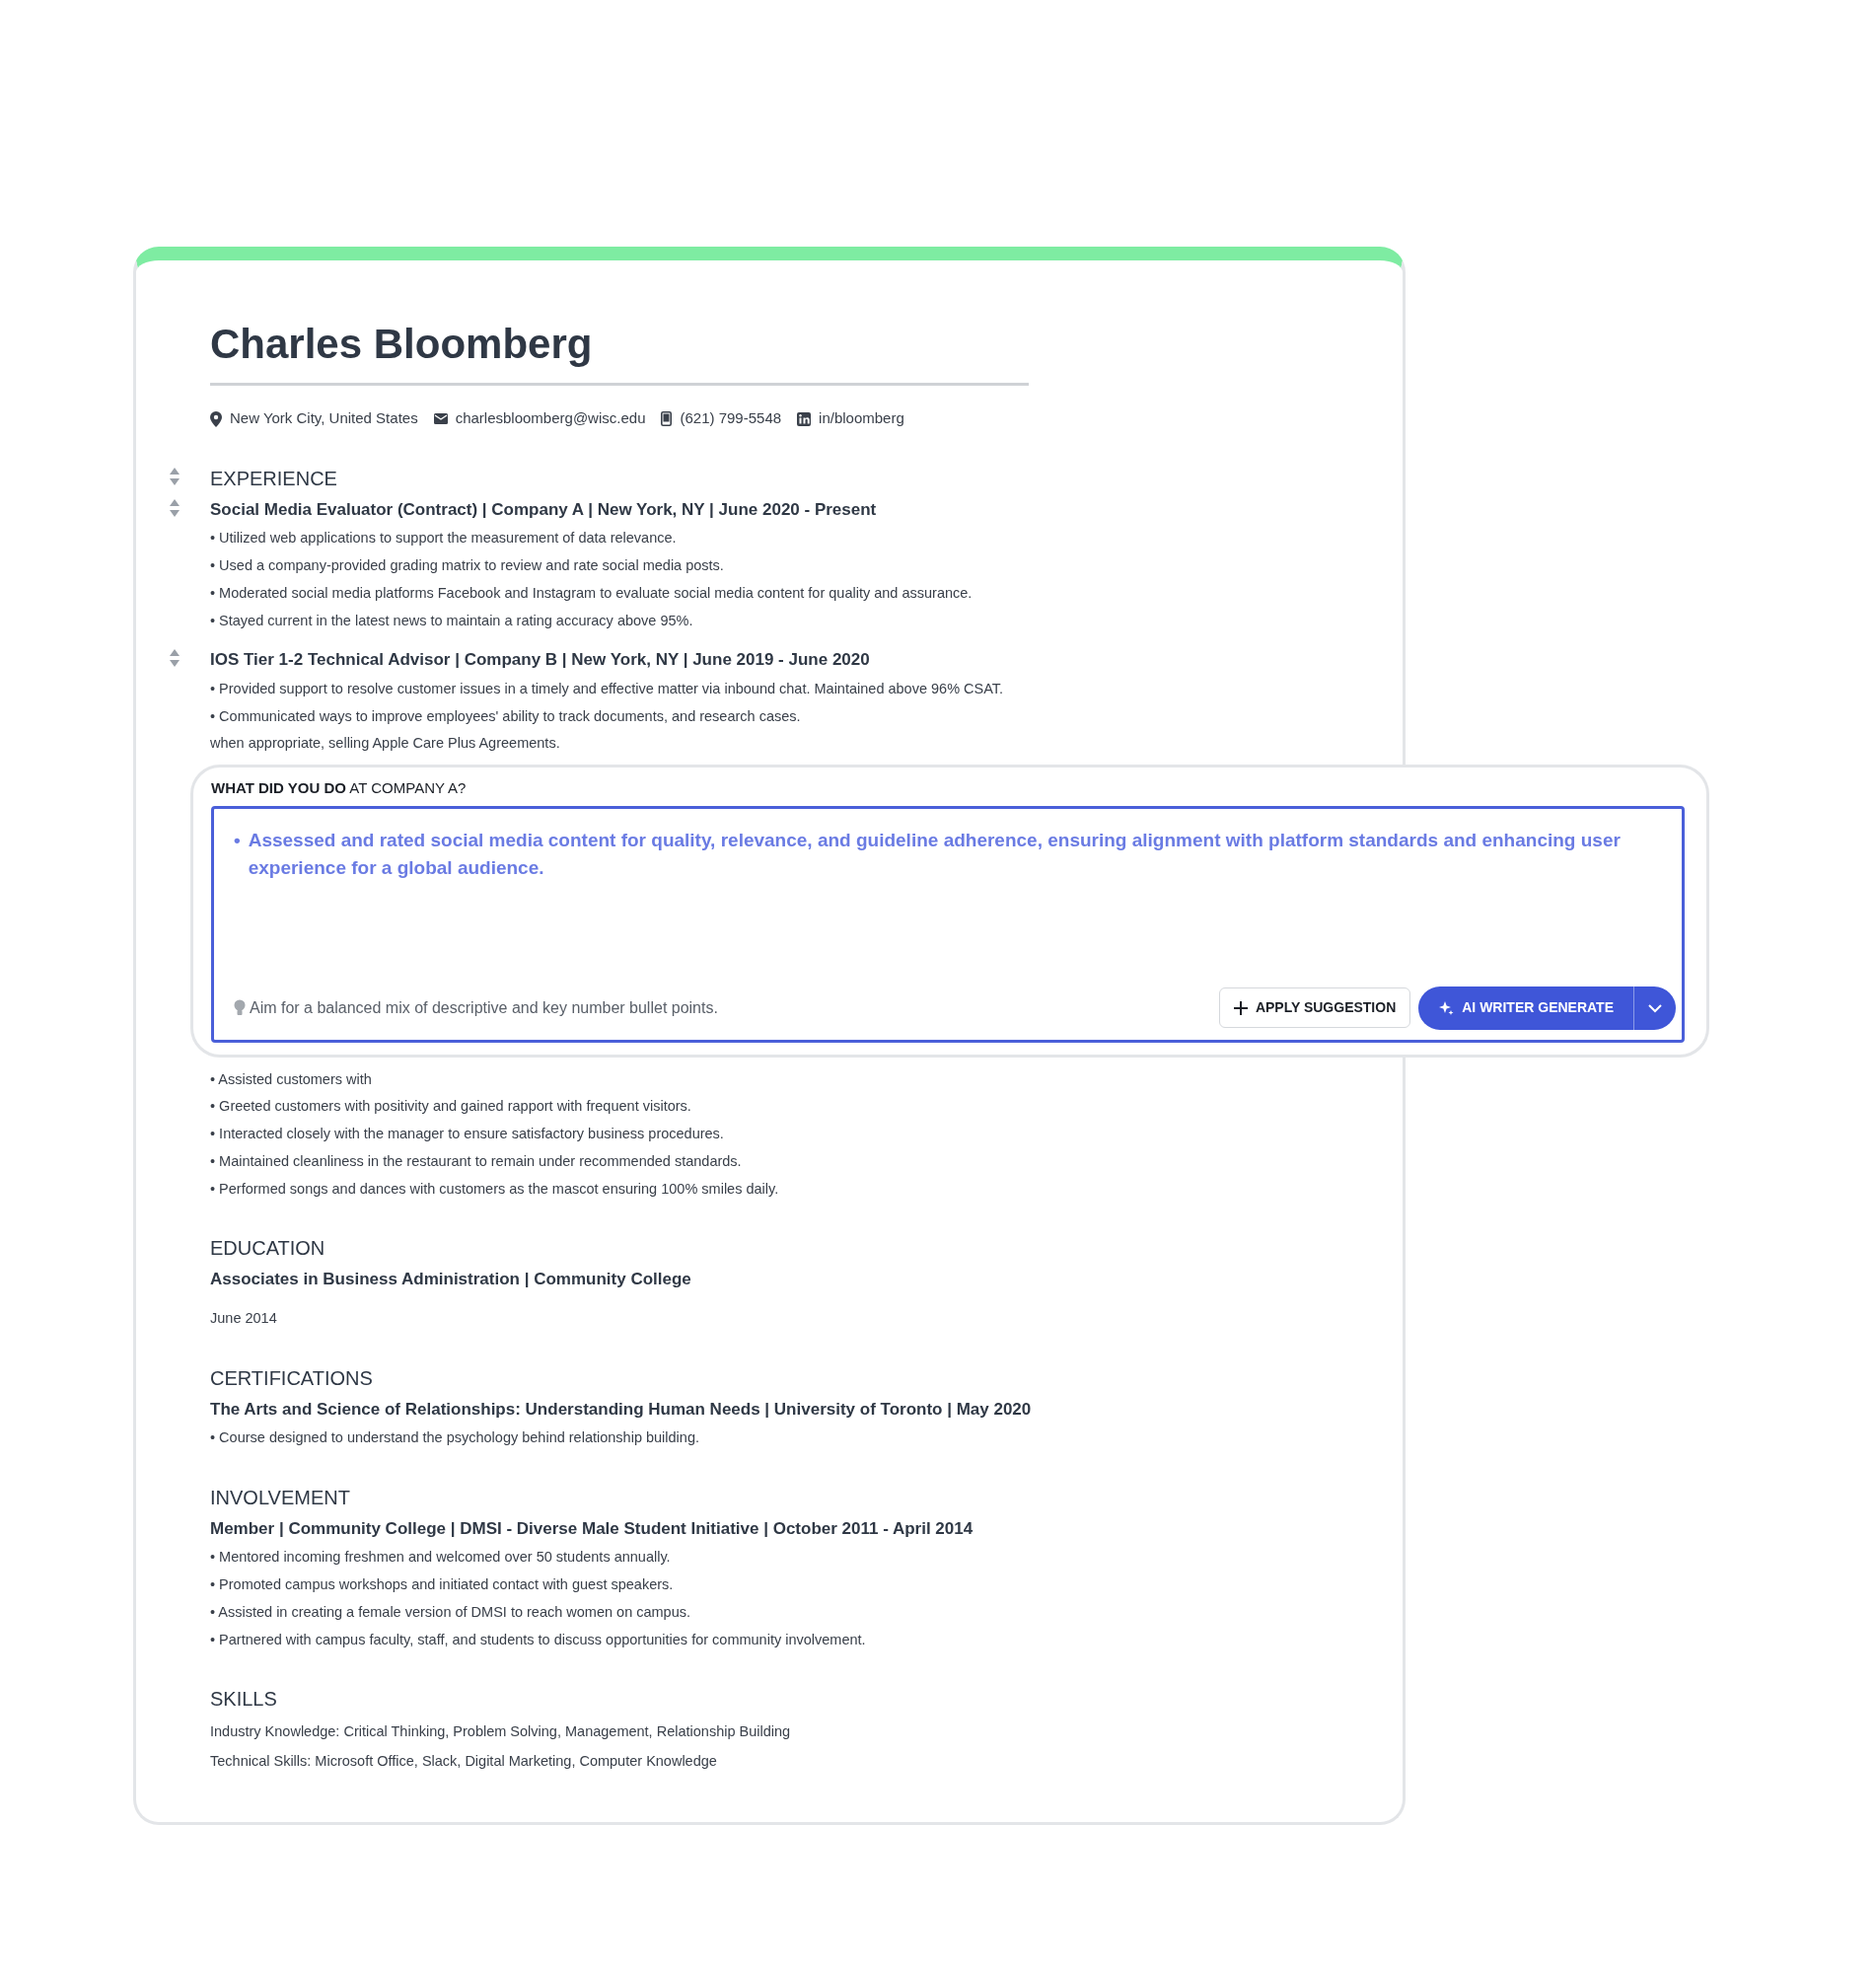 The height and width of the screenshot is (1973, 1876). What do you see at coordinates (550, 419) in the screenshot?
I see `contact-text: charlesbloomberg@wisc.edu` at bounding box center [550, 419].